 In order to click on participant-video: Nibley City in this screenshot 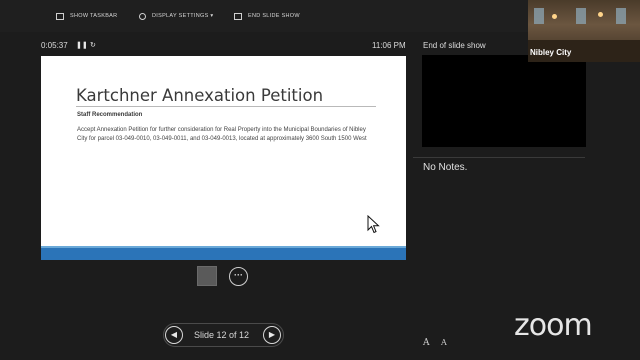, I will do `click(584, 31)`.